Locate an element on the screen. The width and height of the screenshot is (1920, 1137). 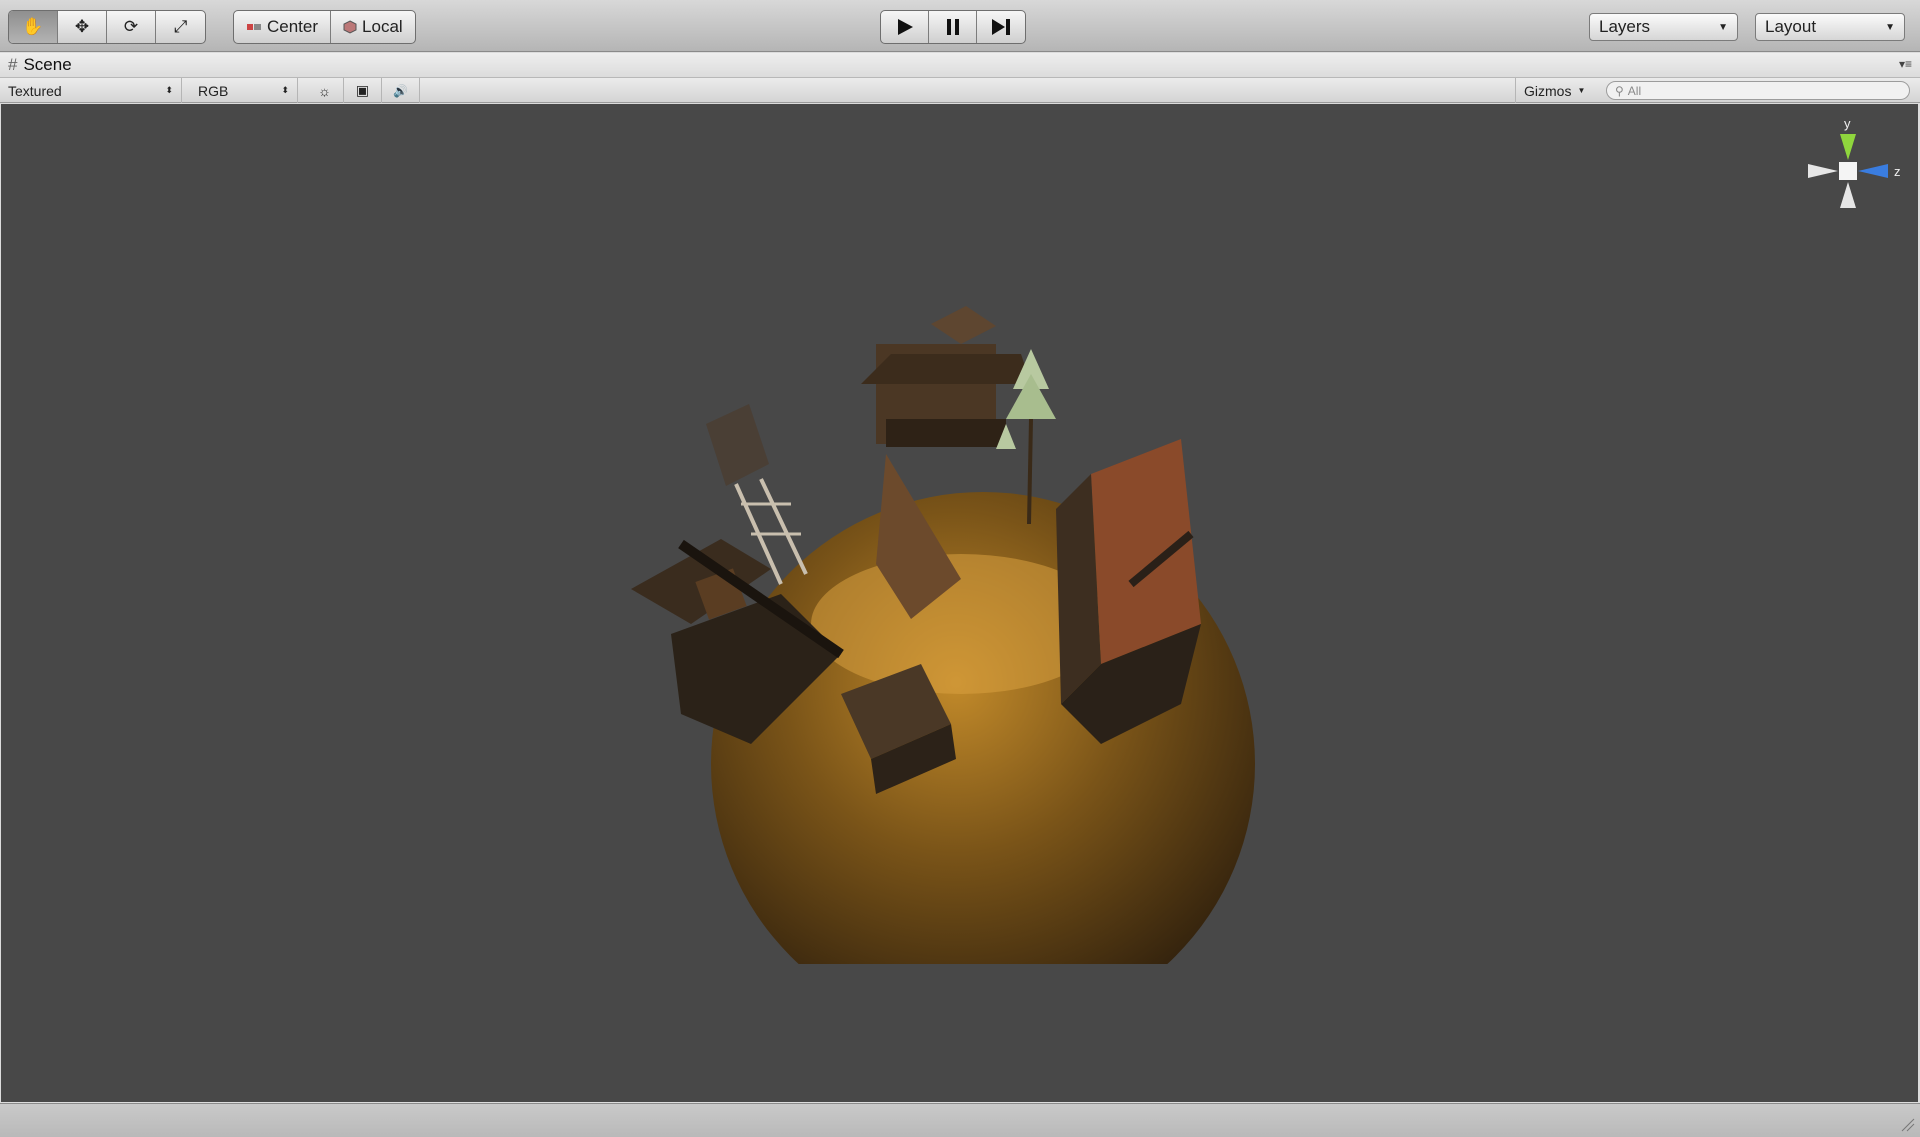
scene-lighting-toggle: ☼ is located at coordinates (325, 90).